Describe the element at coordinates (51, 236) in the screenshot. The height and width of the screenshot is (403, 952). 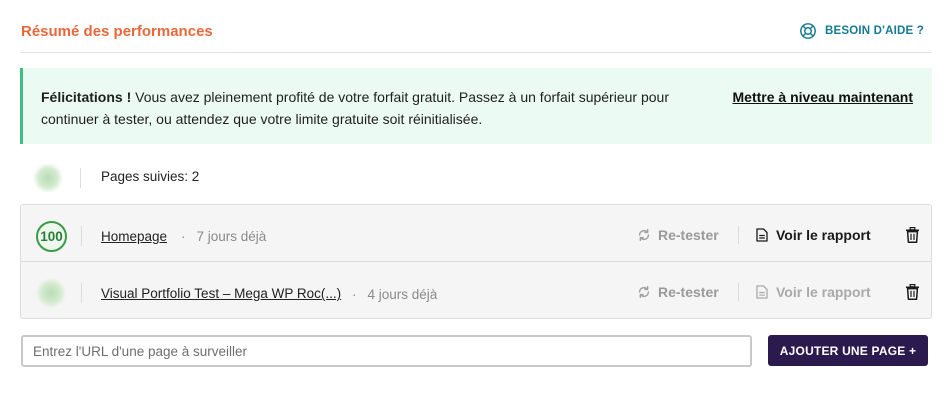
I see `performance-score-badge: 100` at that location.